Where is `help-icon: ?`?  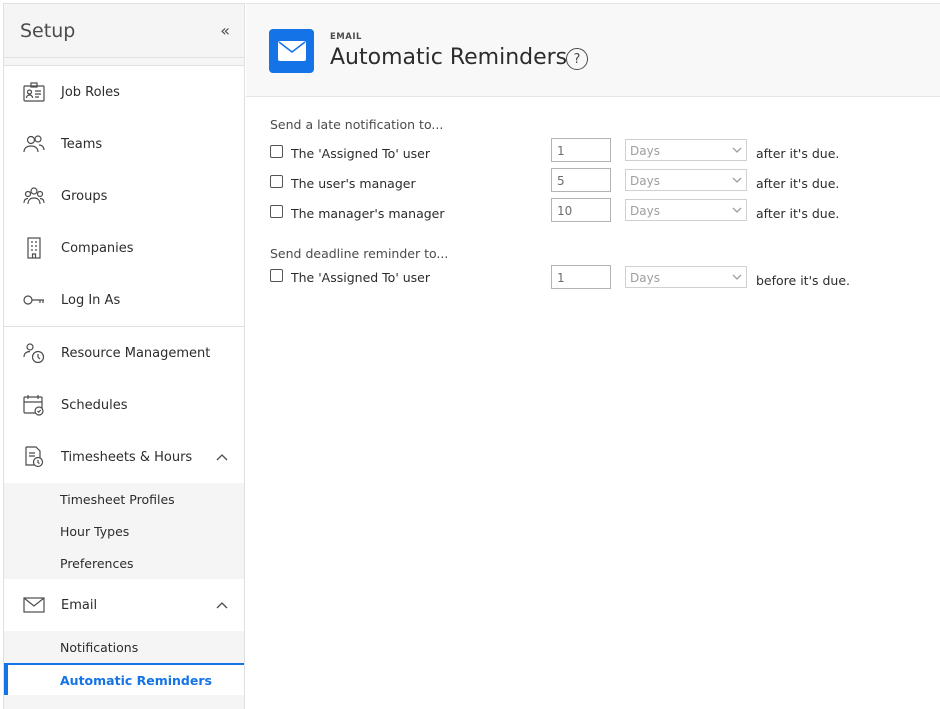
help-icon: ? is located at coordinates (577, 59).